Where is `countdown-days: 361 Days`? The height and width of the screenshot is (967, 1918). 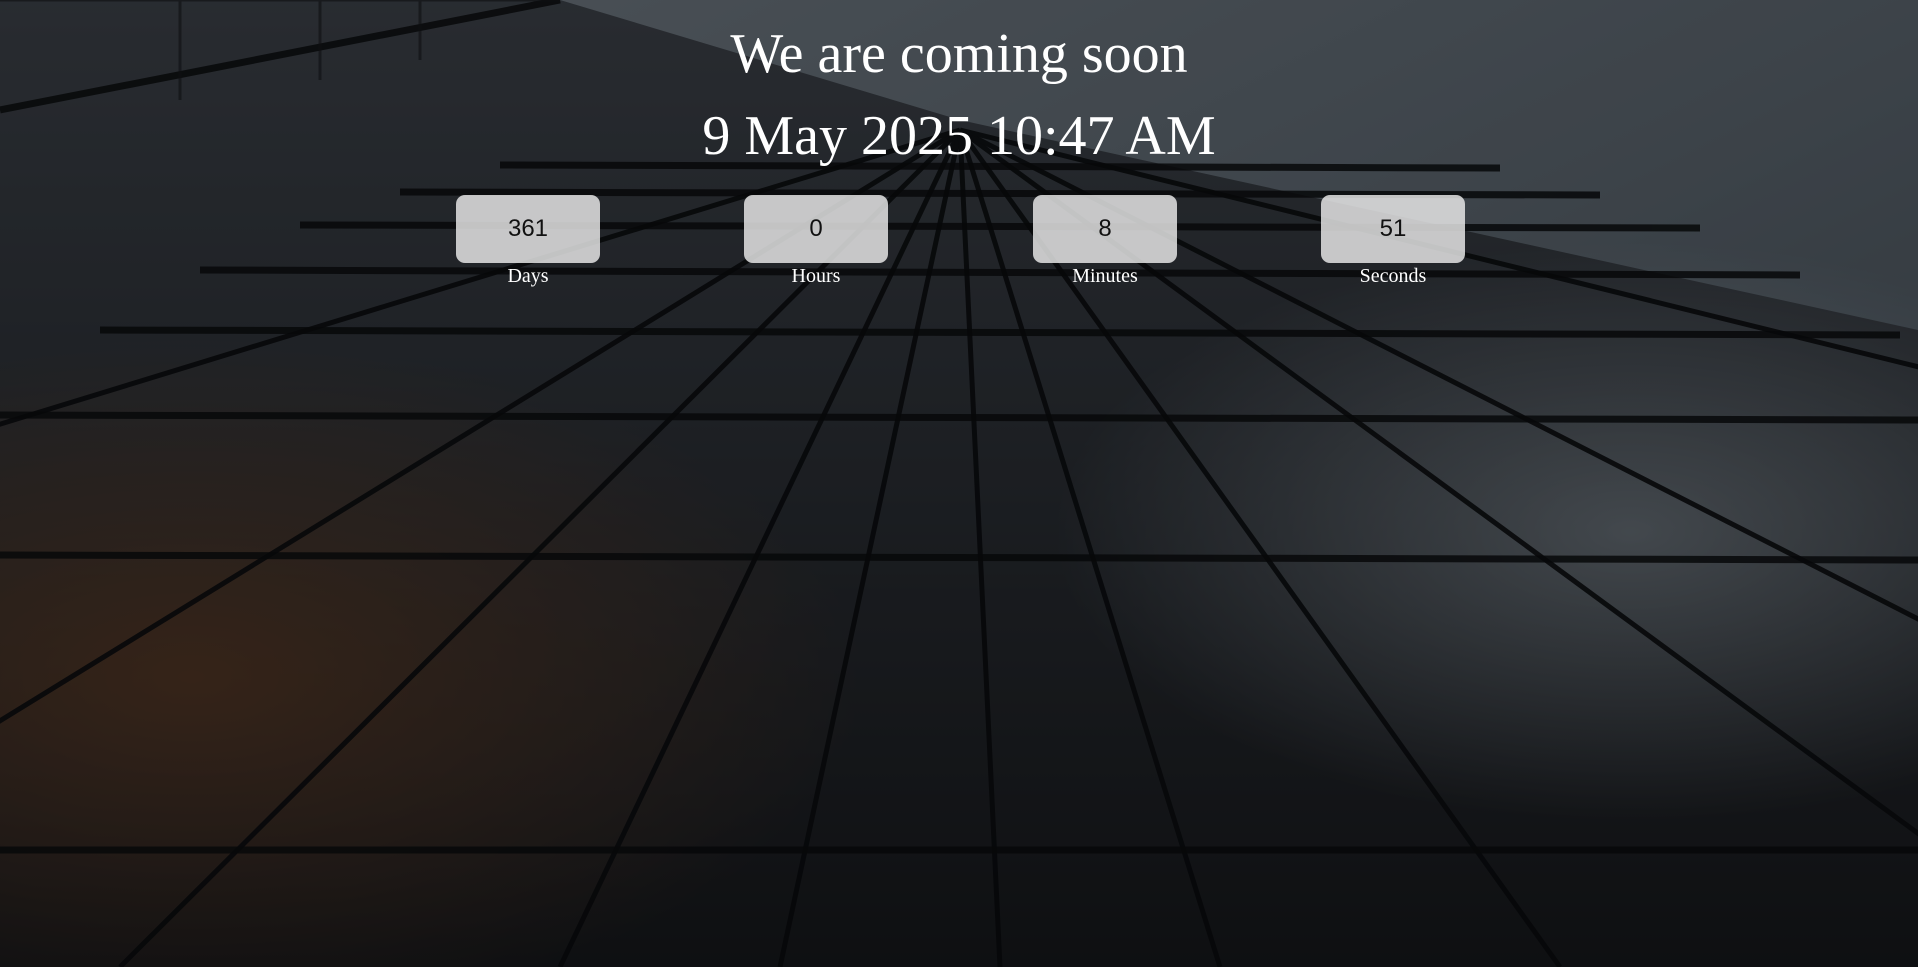 countdown-days: 361 Days is located at coordinates (528, 241).